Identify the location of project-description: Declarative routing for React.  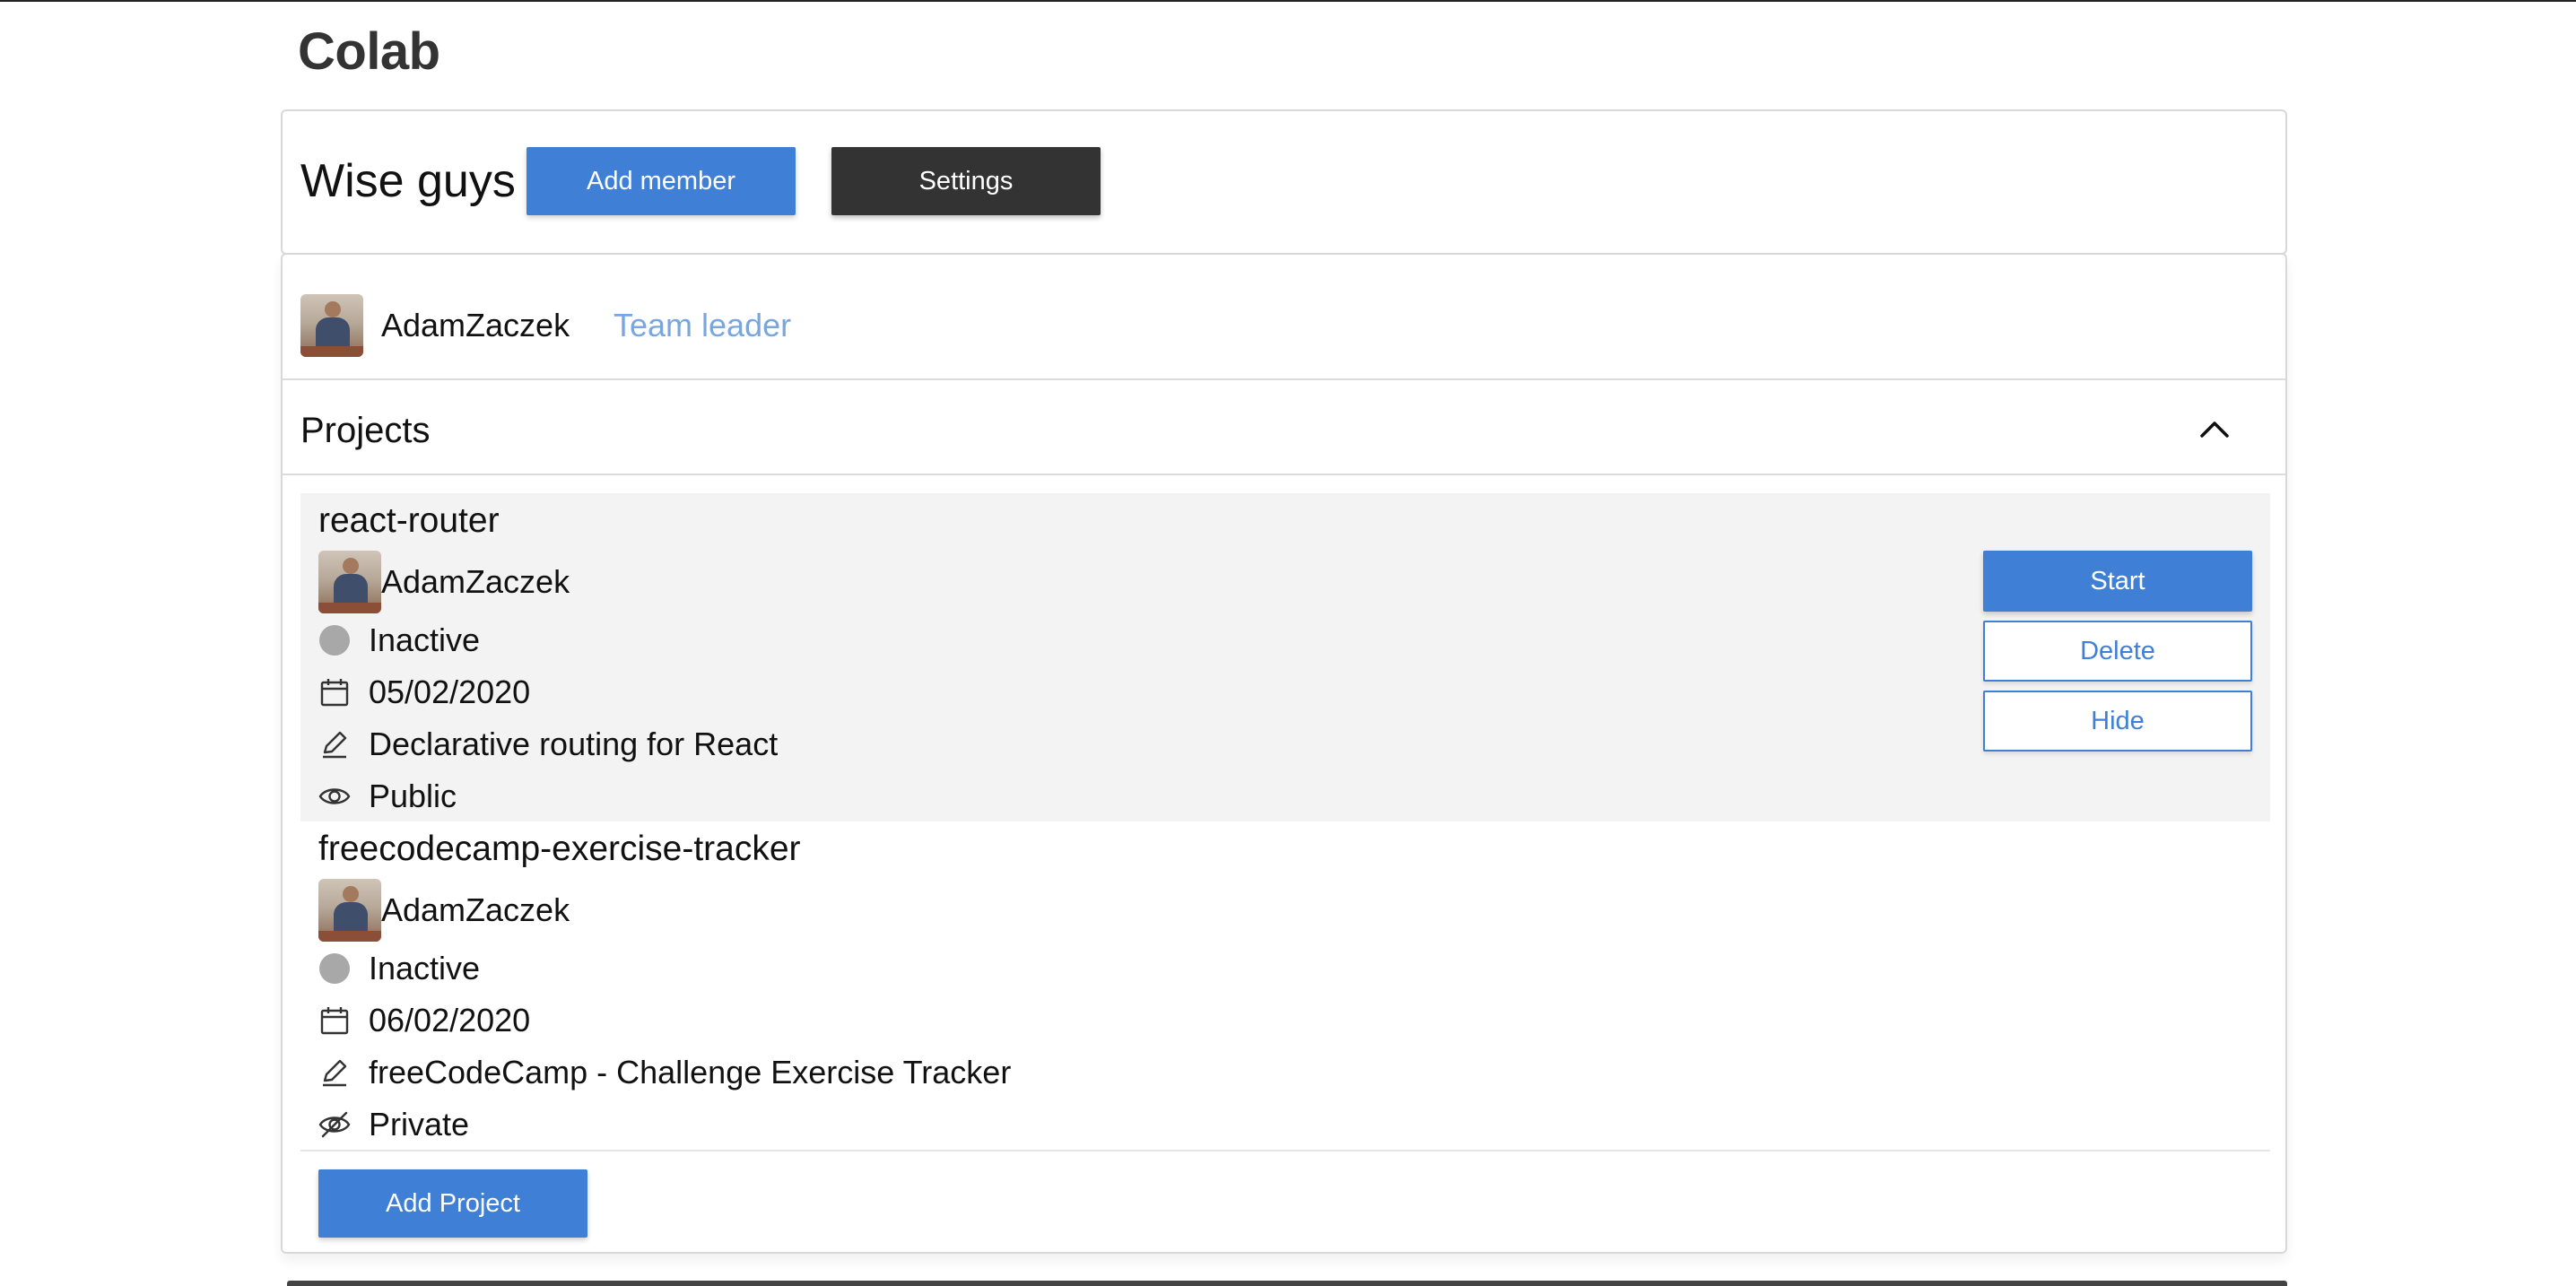
(574, 744).